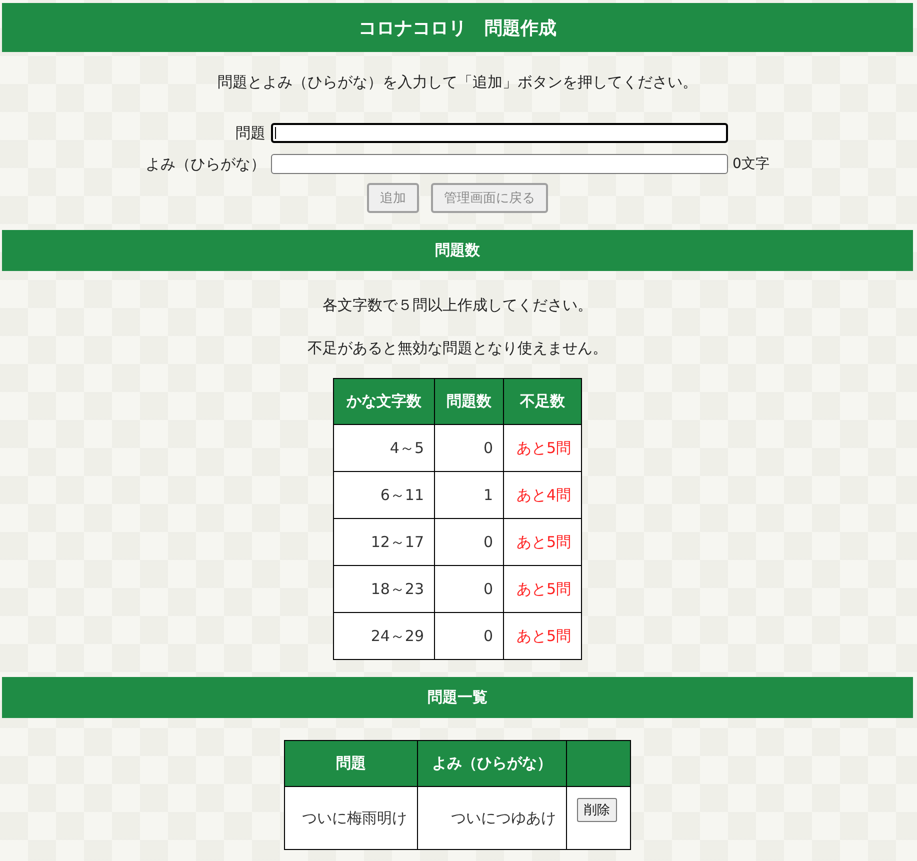  Describe the element at coordinates (458, 348) in the screenshot. I see `note-text: 不足があると無効な問題となり使えません。` at that location.